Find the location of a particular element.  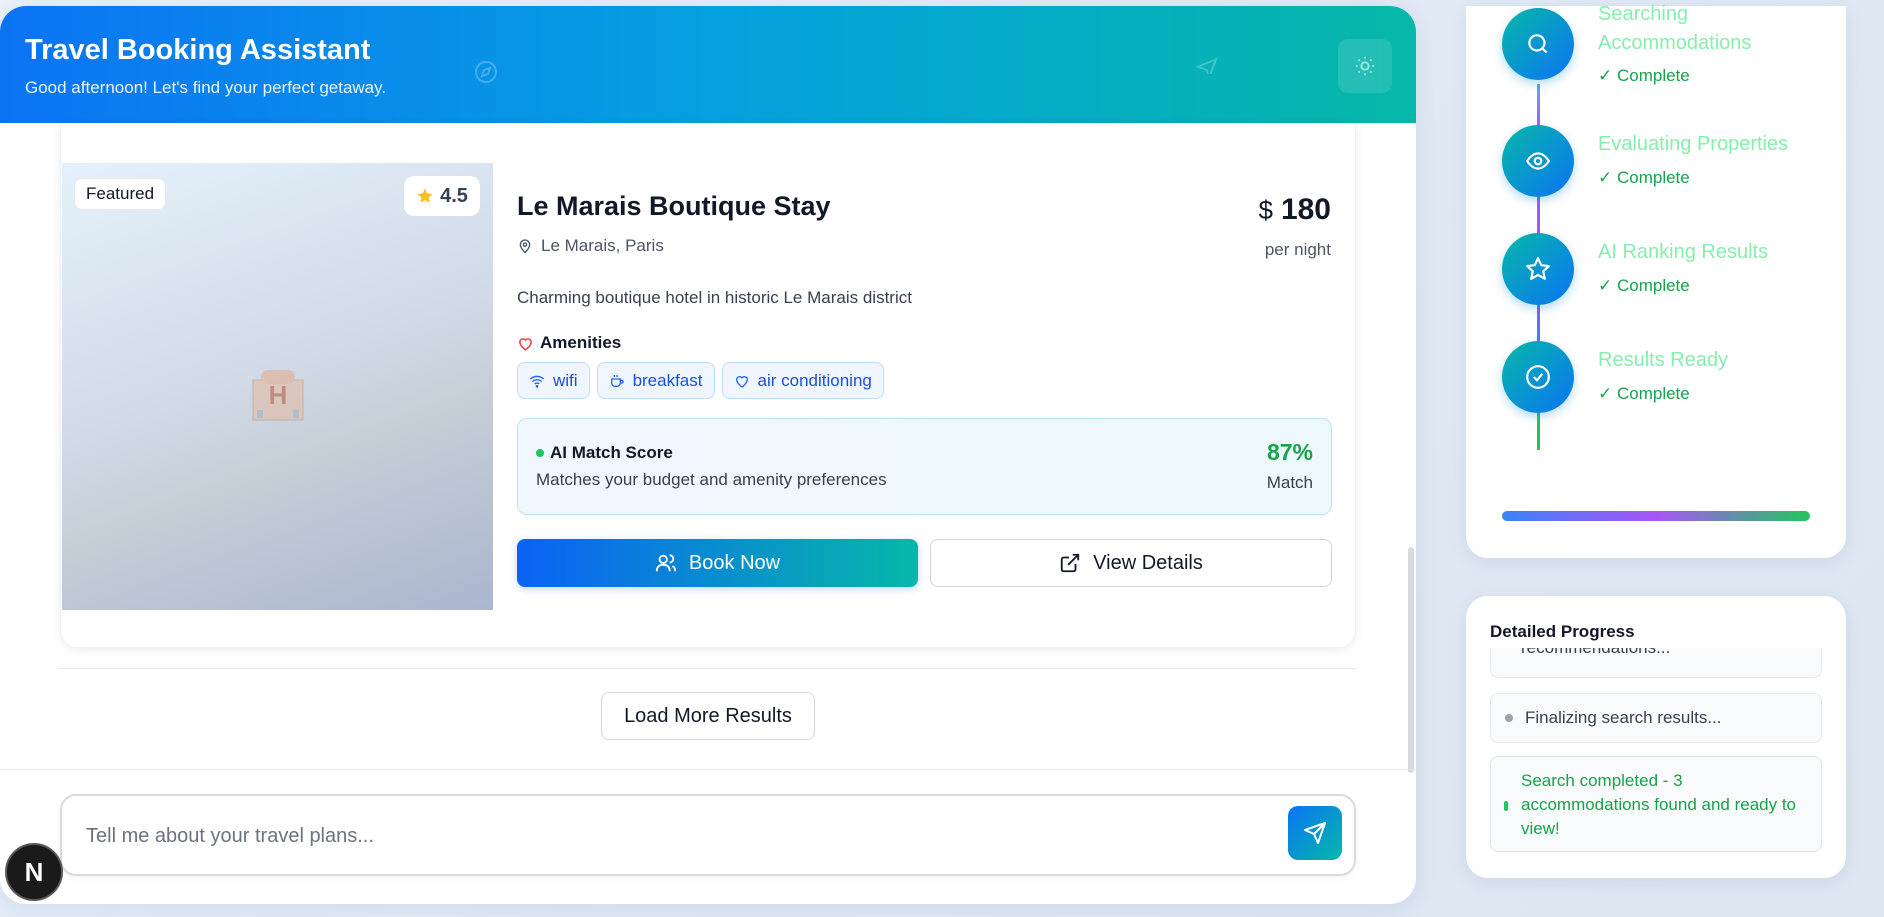

rating-badge: 4.5 is located at coordinates (442, 196).